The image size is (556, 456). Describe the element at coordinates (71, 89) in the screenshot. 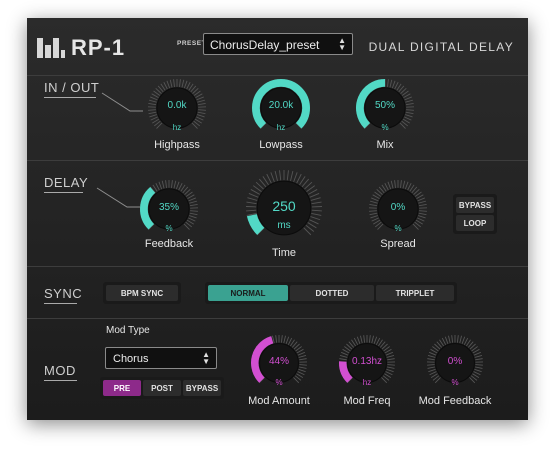

I see `section-label-in-out: IN / OUT` at that location.